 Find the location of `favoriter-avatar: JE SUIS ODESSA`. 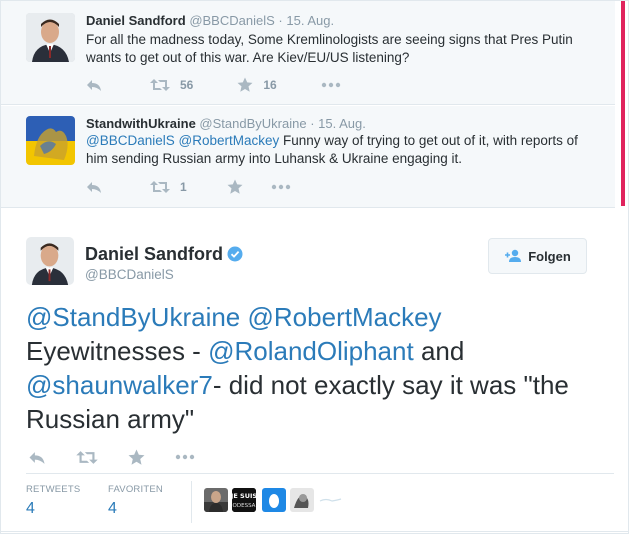

favoriter-avatar: JE SUIS ODESSA is located at coordinates (244, 500).